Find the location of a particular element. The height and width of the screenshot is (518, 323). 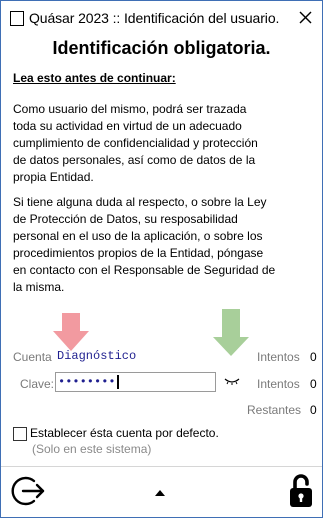

default-account-note: (Solo en este sistema) is located at coordinates (92, 449).